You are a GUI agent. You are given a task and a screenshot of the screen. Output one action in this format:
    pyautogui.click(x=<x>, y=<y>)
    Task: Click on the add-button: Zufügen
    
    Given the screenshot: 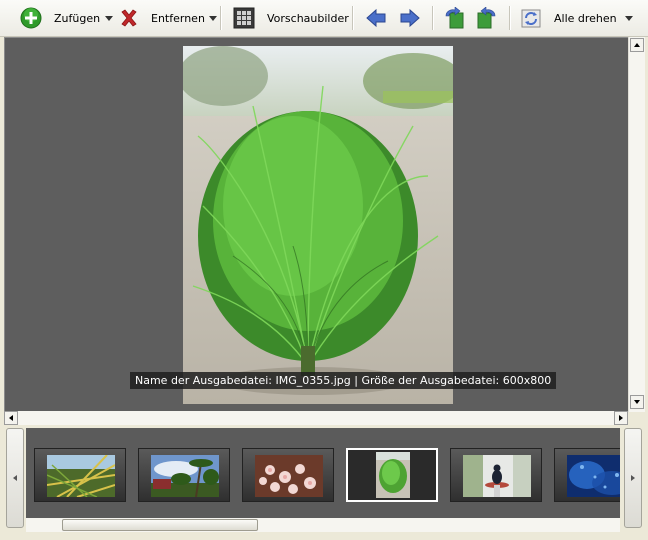 What is the action you would take?
    pyautogui.click(x=60, y=18)
    